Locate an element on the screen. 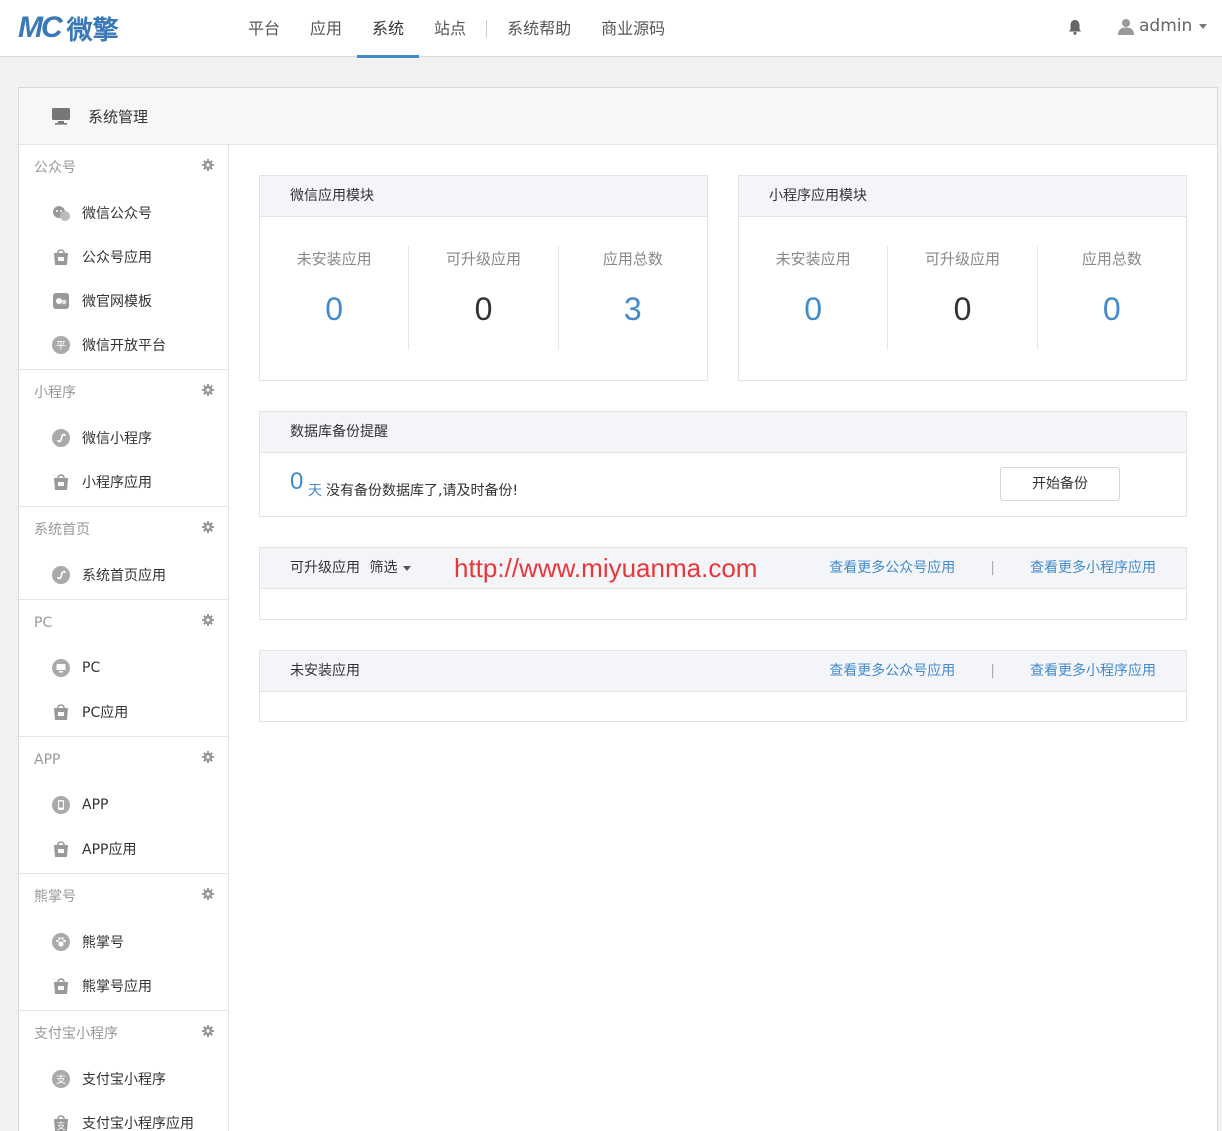  sidebar-item-label: PC应用 is located at coordinates (105, 713).